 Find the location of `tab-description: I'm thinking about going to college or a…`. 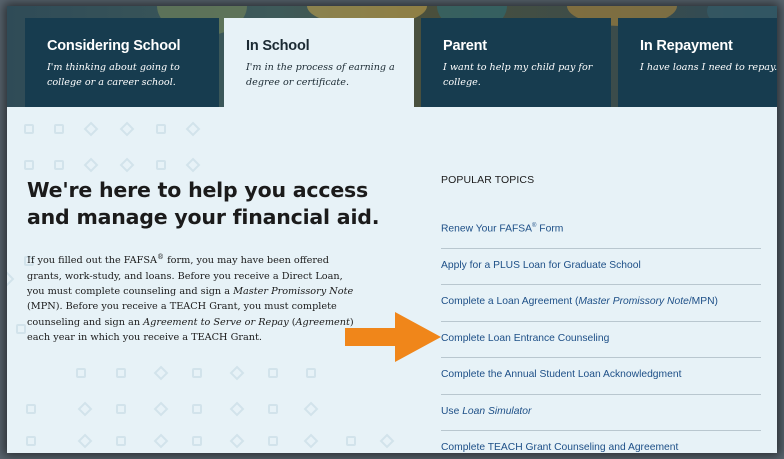

tab-description: I'm thinking about going to college or a… is located at coordinates (113, 75).